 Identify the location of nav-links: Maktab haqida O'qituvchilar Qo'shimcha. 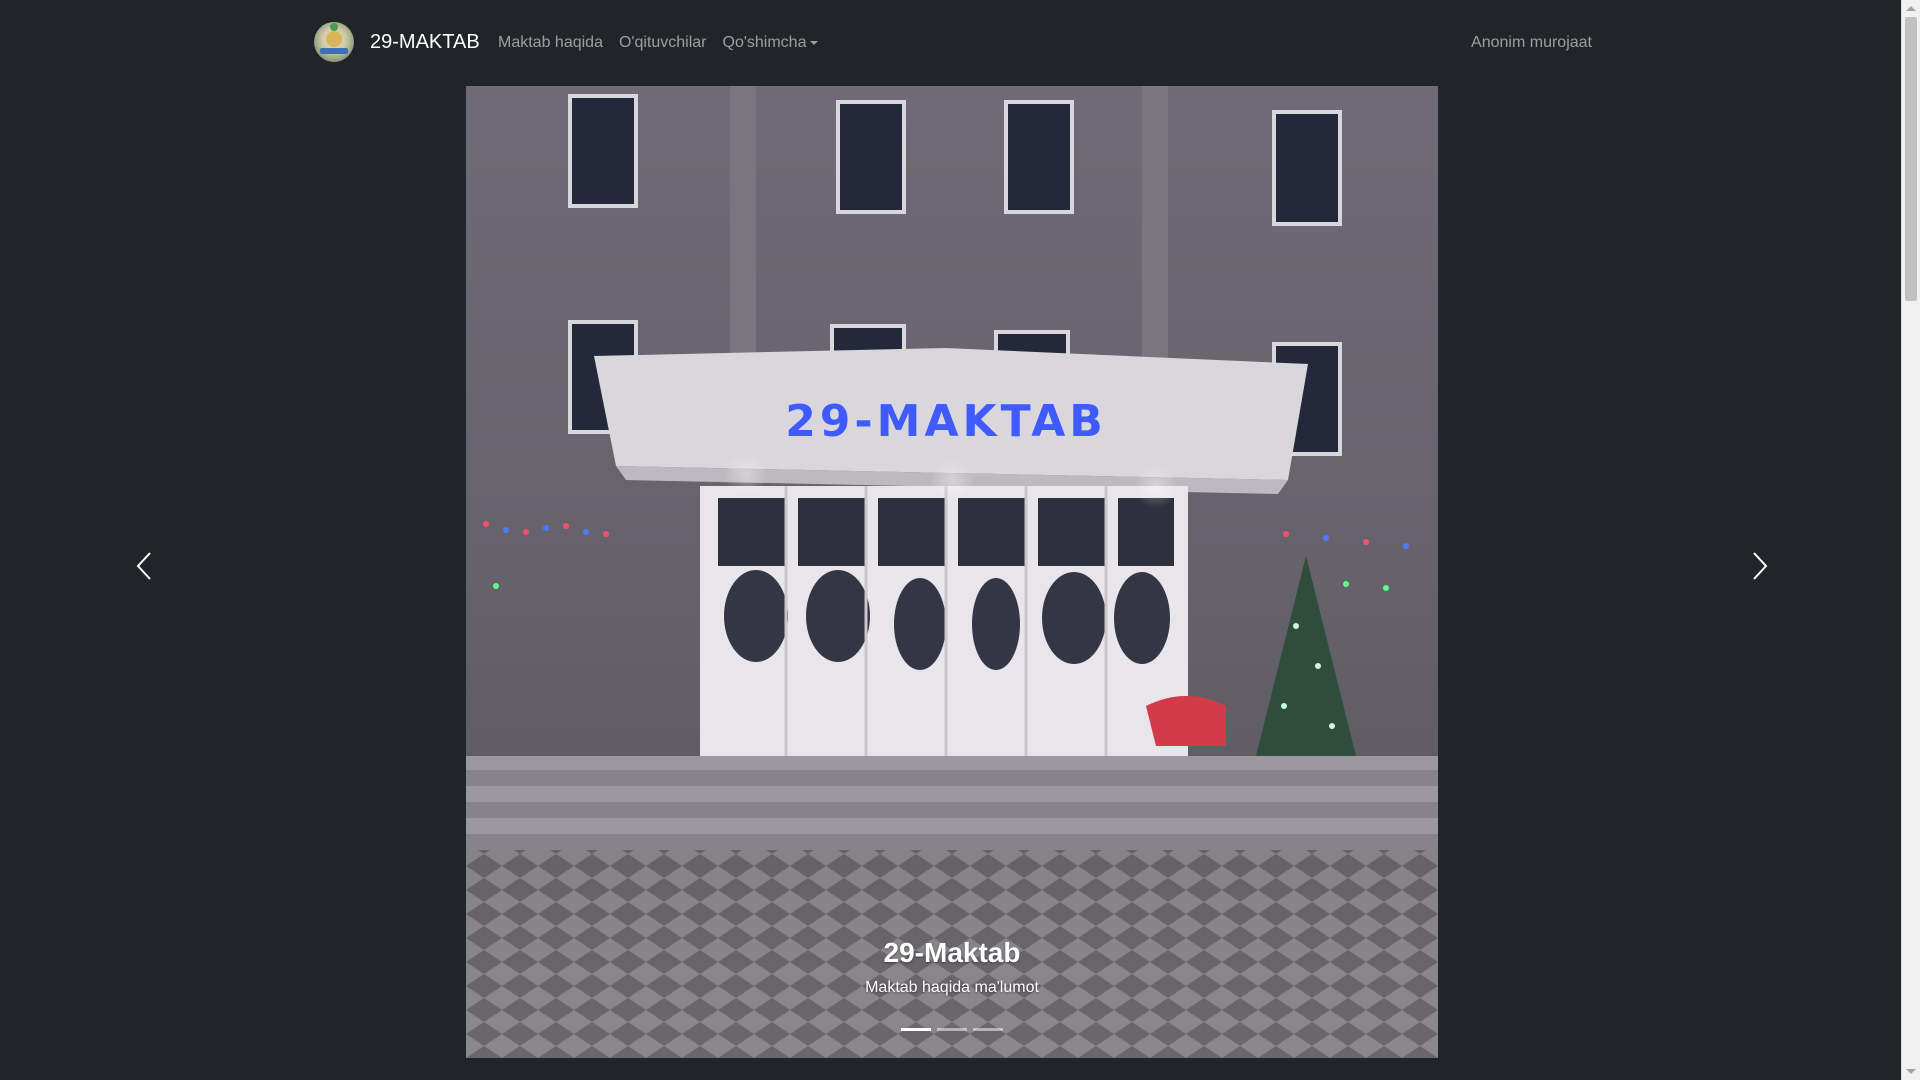
(662, 43).